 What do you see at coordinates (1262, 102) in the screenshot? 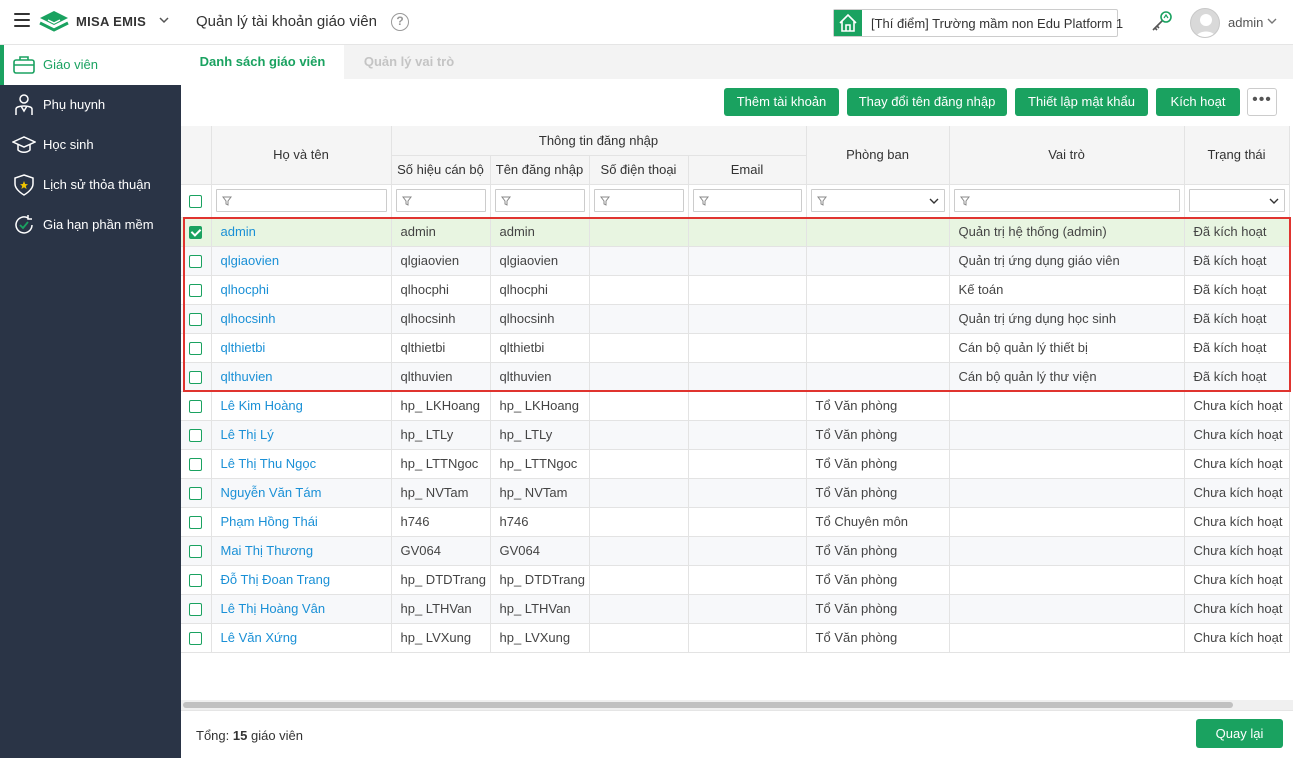
I see `more-options-button: •••` at bounding box center [1262, 102].